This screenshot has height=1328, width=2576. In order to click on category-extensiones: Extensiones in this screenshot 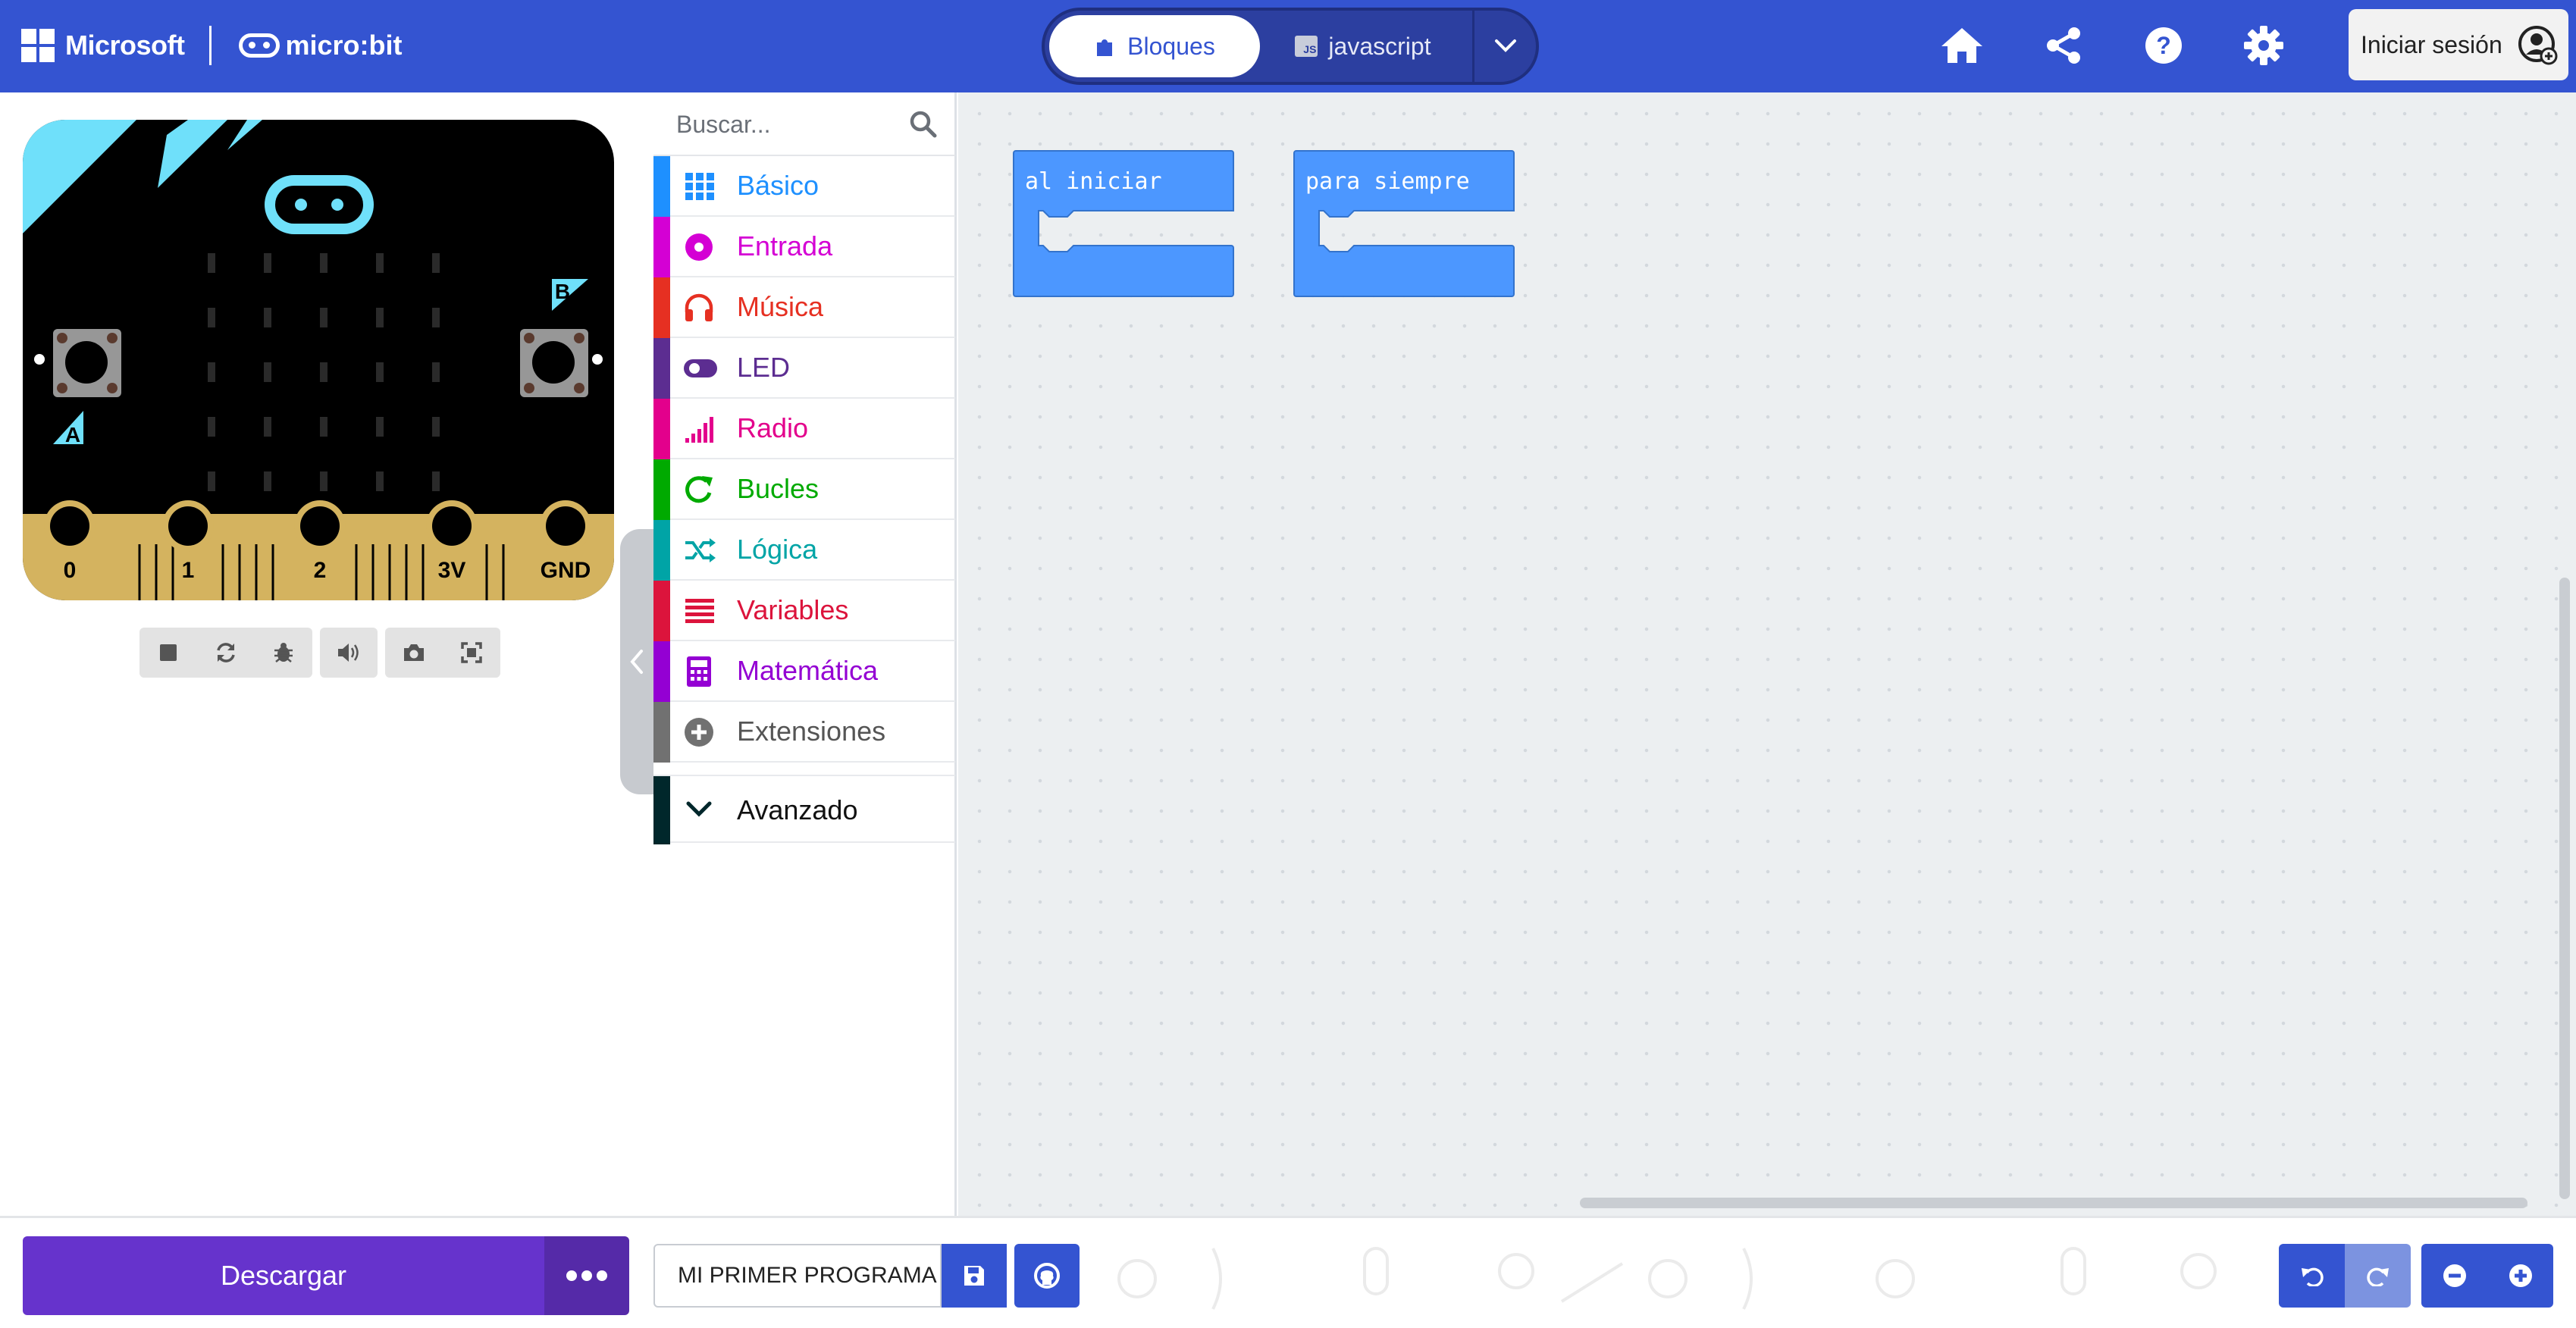, I will do `click(804, 732)`.